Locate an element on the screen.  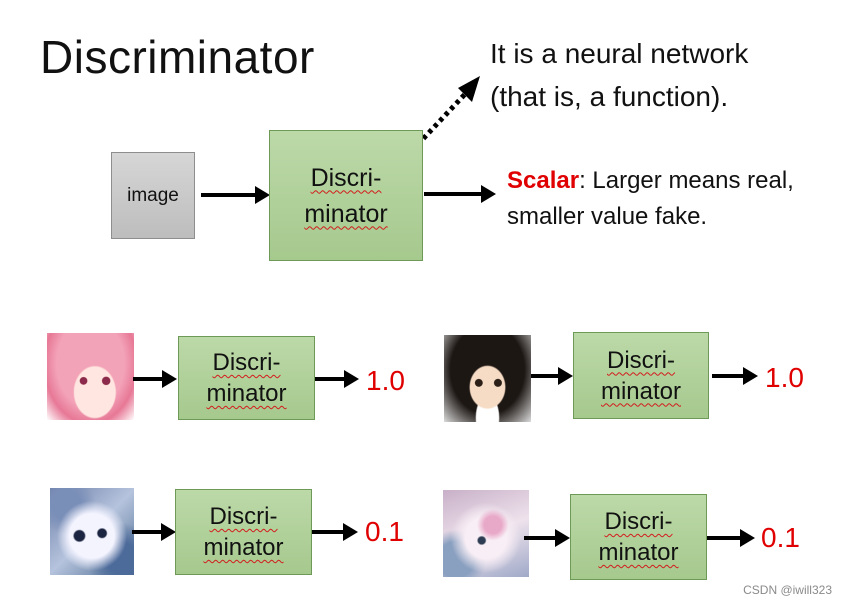
discriminator-box-3-line1: Discri- is located at coordinates (243, 516).